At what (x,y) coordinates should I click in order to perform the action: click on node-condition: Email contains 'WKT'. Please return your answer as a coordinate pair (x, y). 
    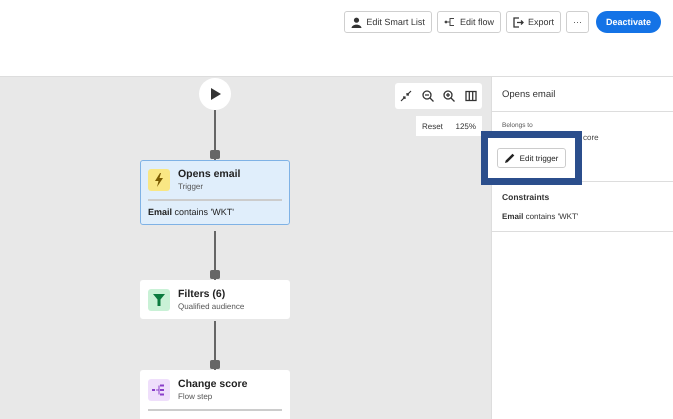
    Looking at the image, I should click on (191, 212).